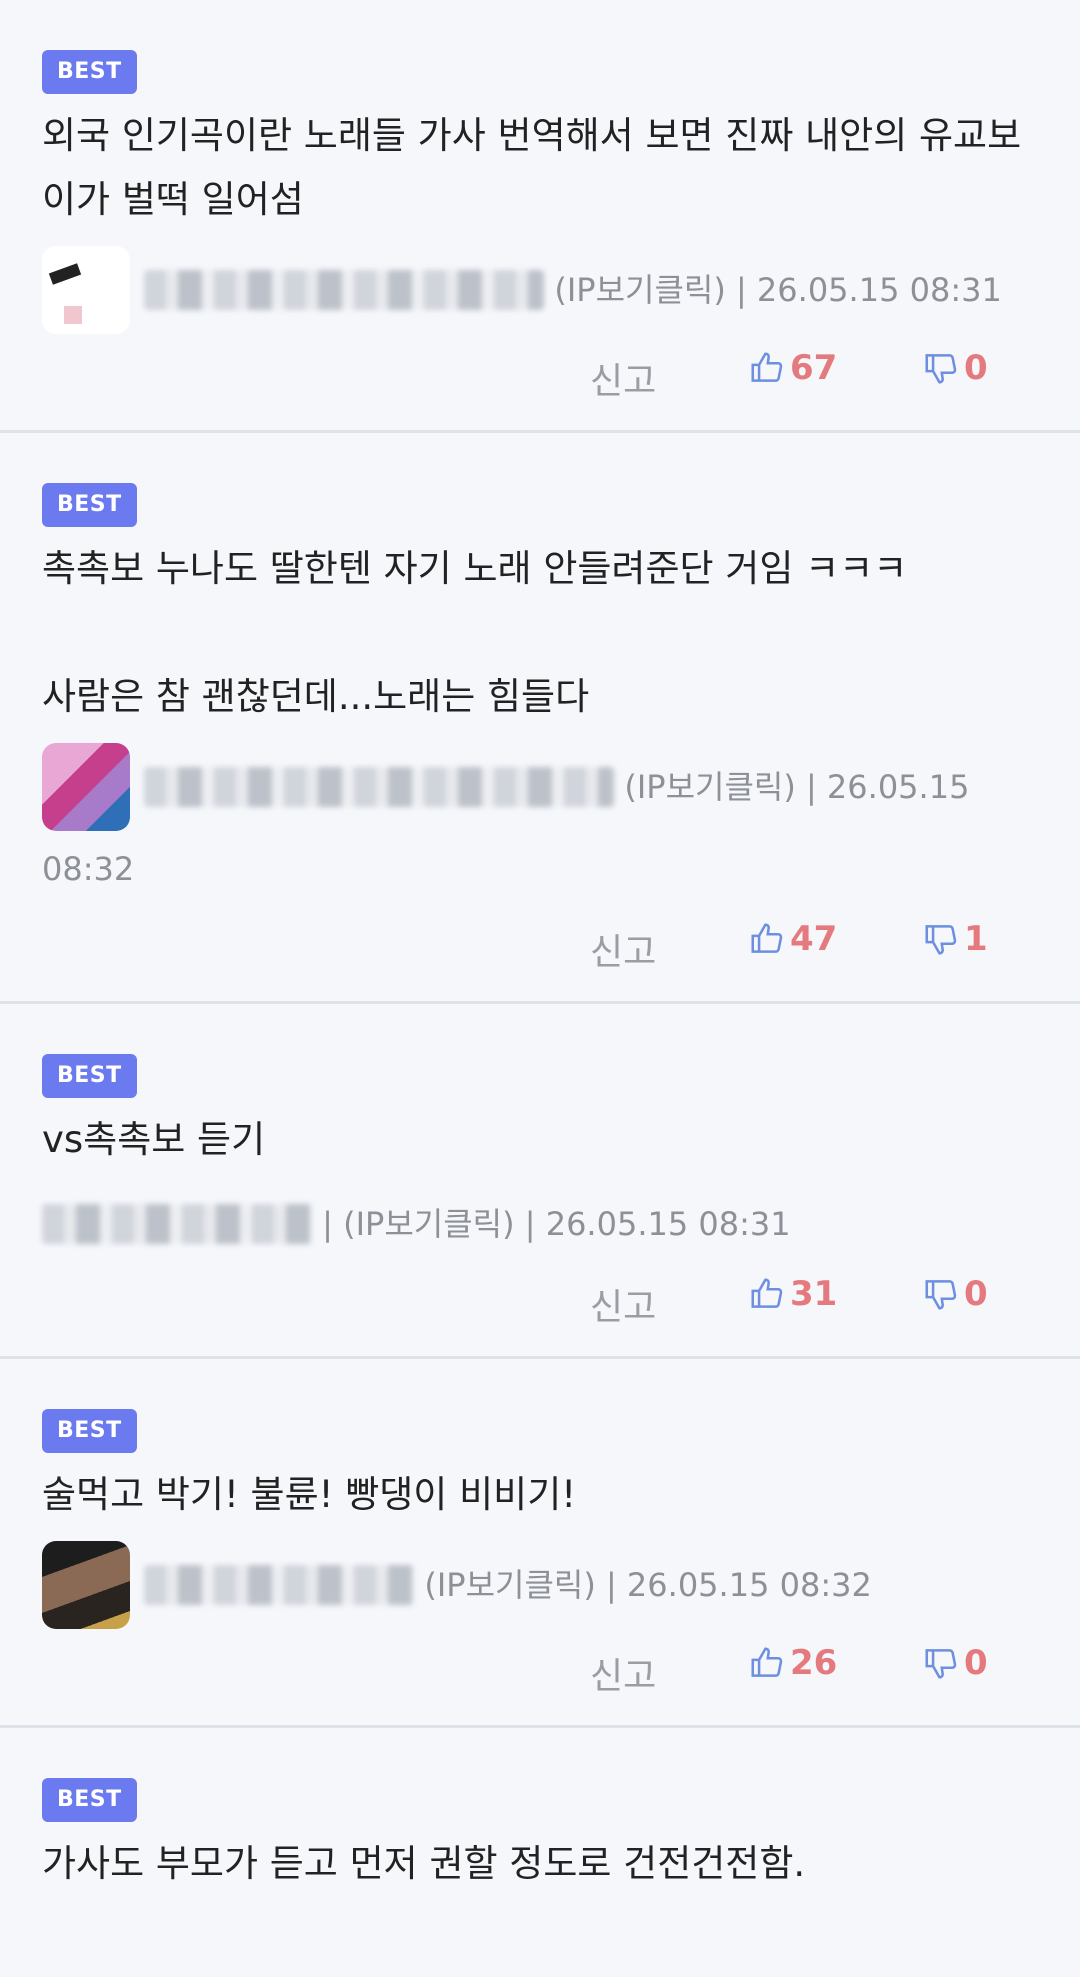  Describe the element at coordinates (540, 1308) in the screenshot. I see `comment-actions: 신고 31 0` at that location.